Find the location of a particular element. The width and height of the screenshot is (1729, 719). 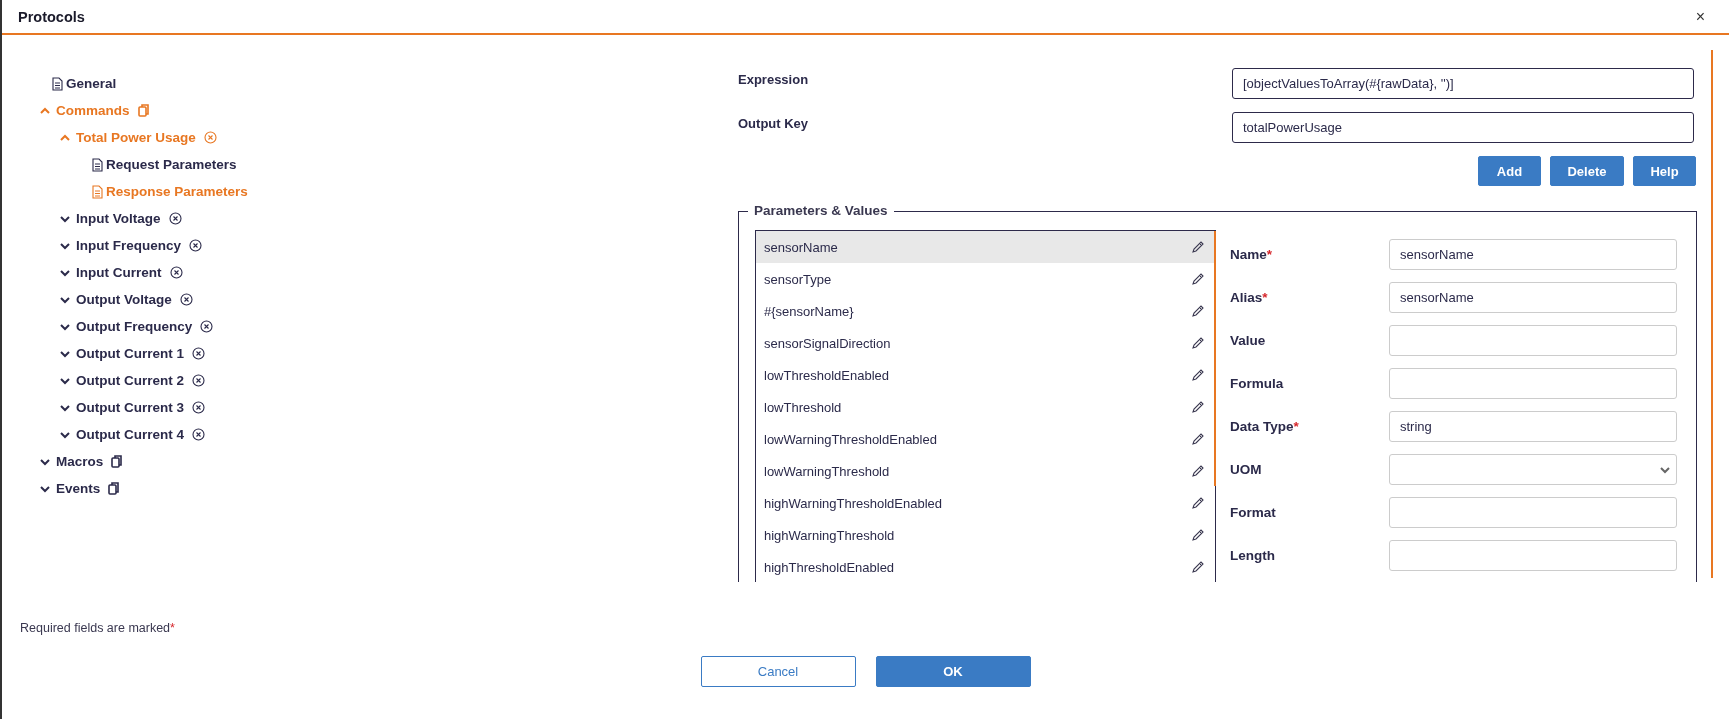

parameter-name: highThresholdEnabled is located at coordinates (829, 567).